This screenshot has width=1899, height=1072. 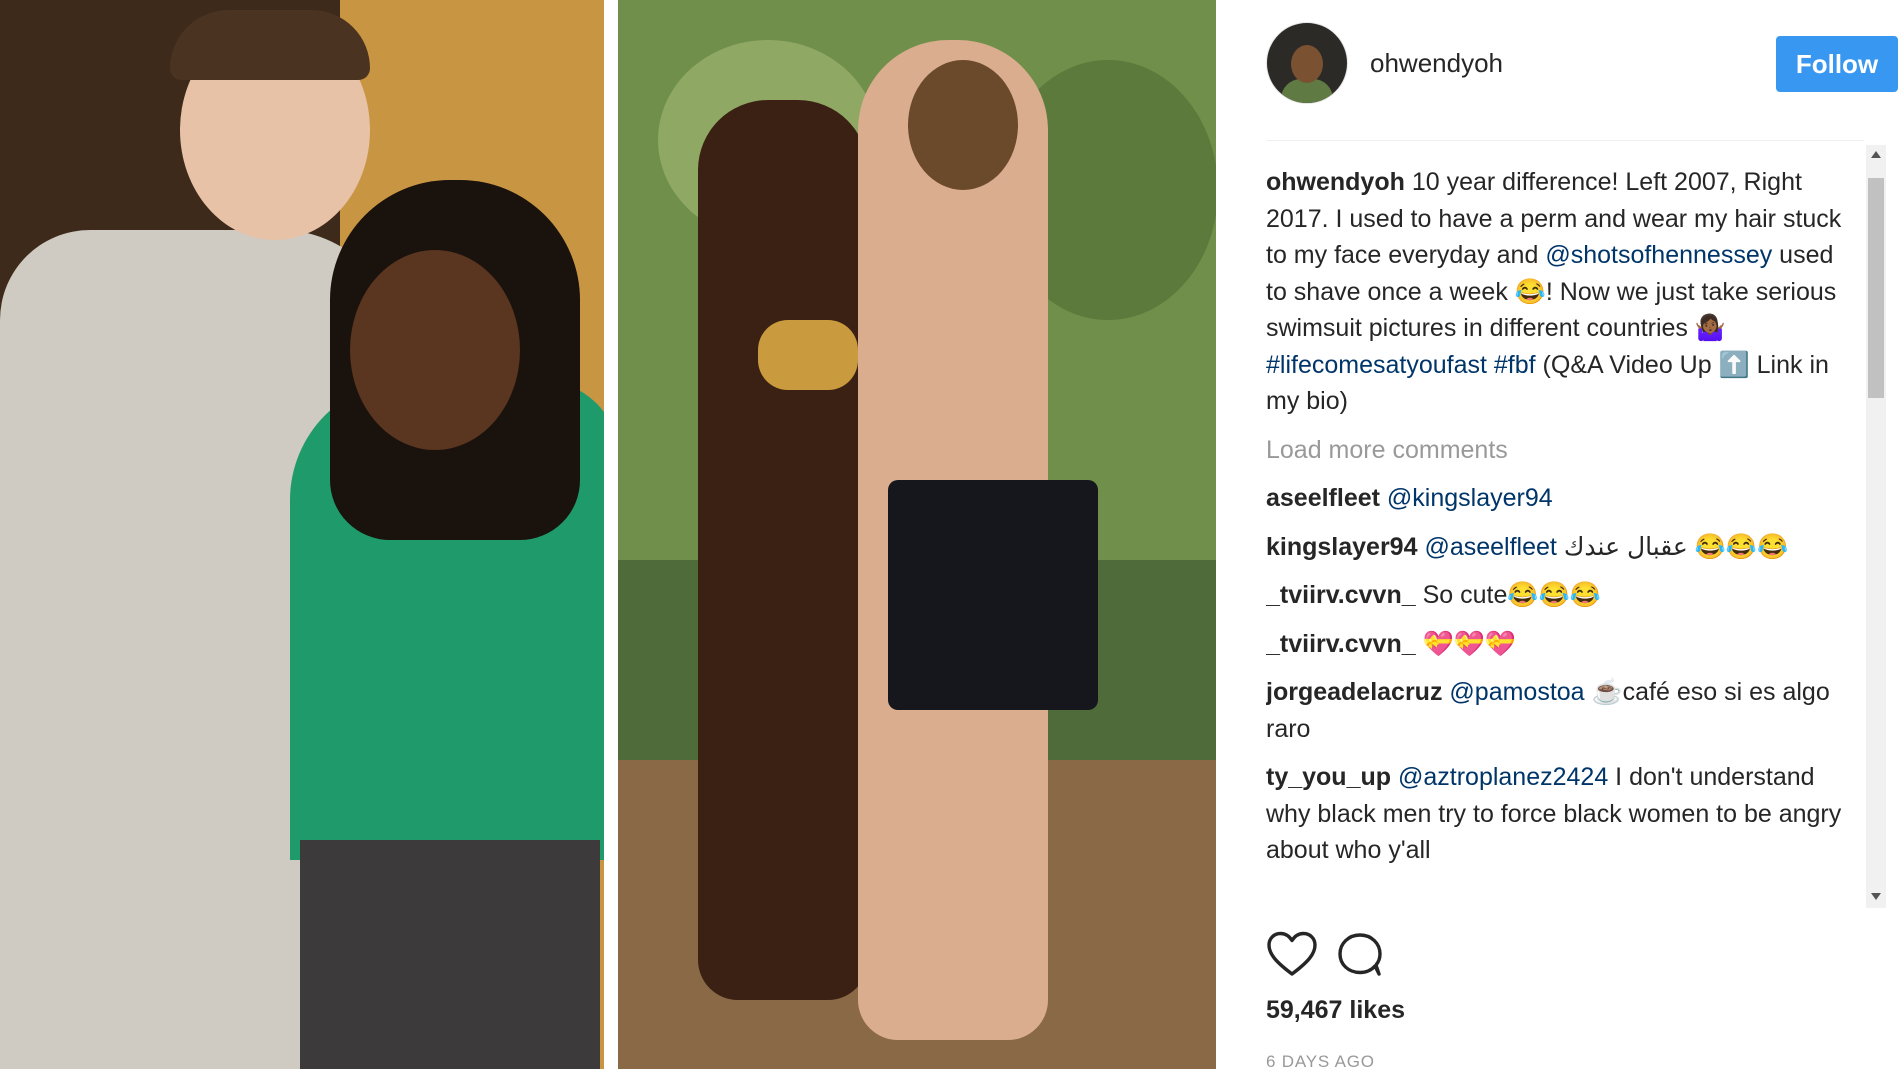 What do you see at coordinates (1470, 498) in the screenshot?
I see `comment-mention: @kingslayer94` at bounding box center [1470, 498].